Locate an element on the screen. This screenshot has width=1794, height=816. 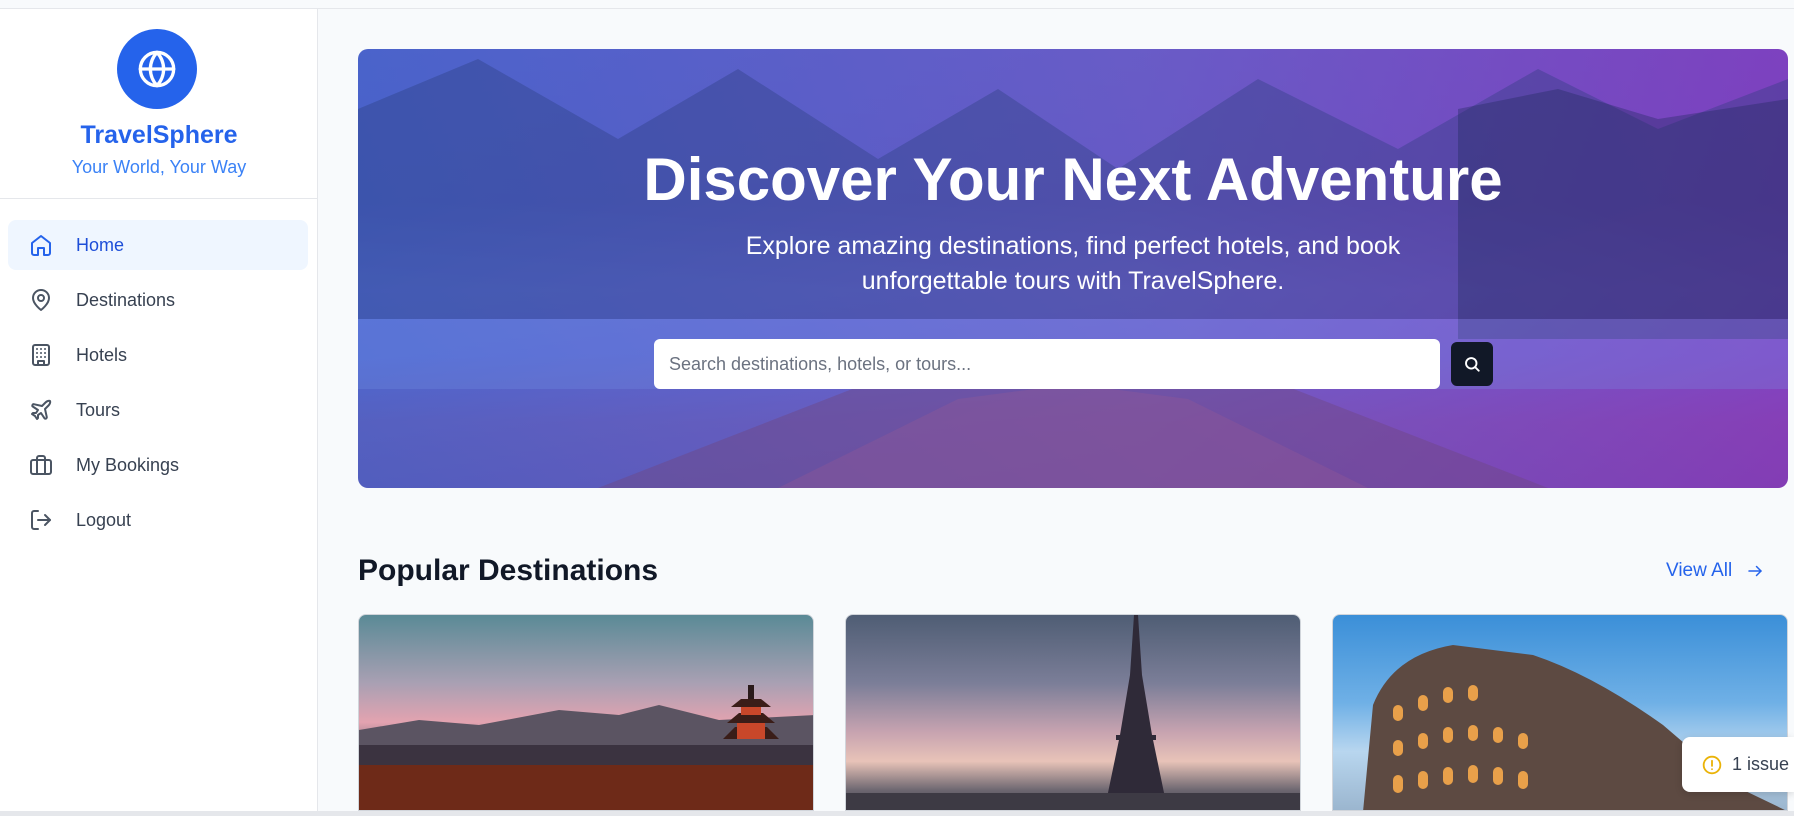
issue-badge-label: 1 issue is located at coordinates (1761, 764).